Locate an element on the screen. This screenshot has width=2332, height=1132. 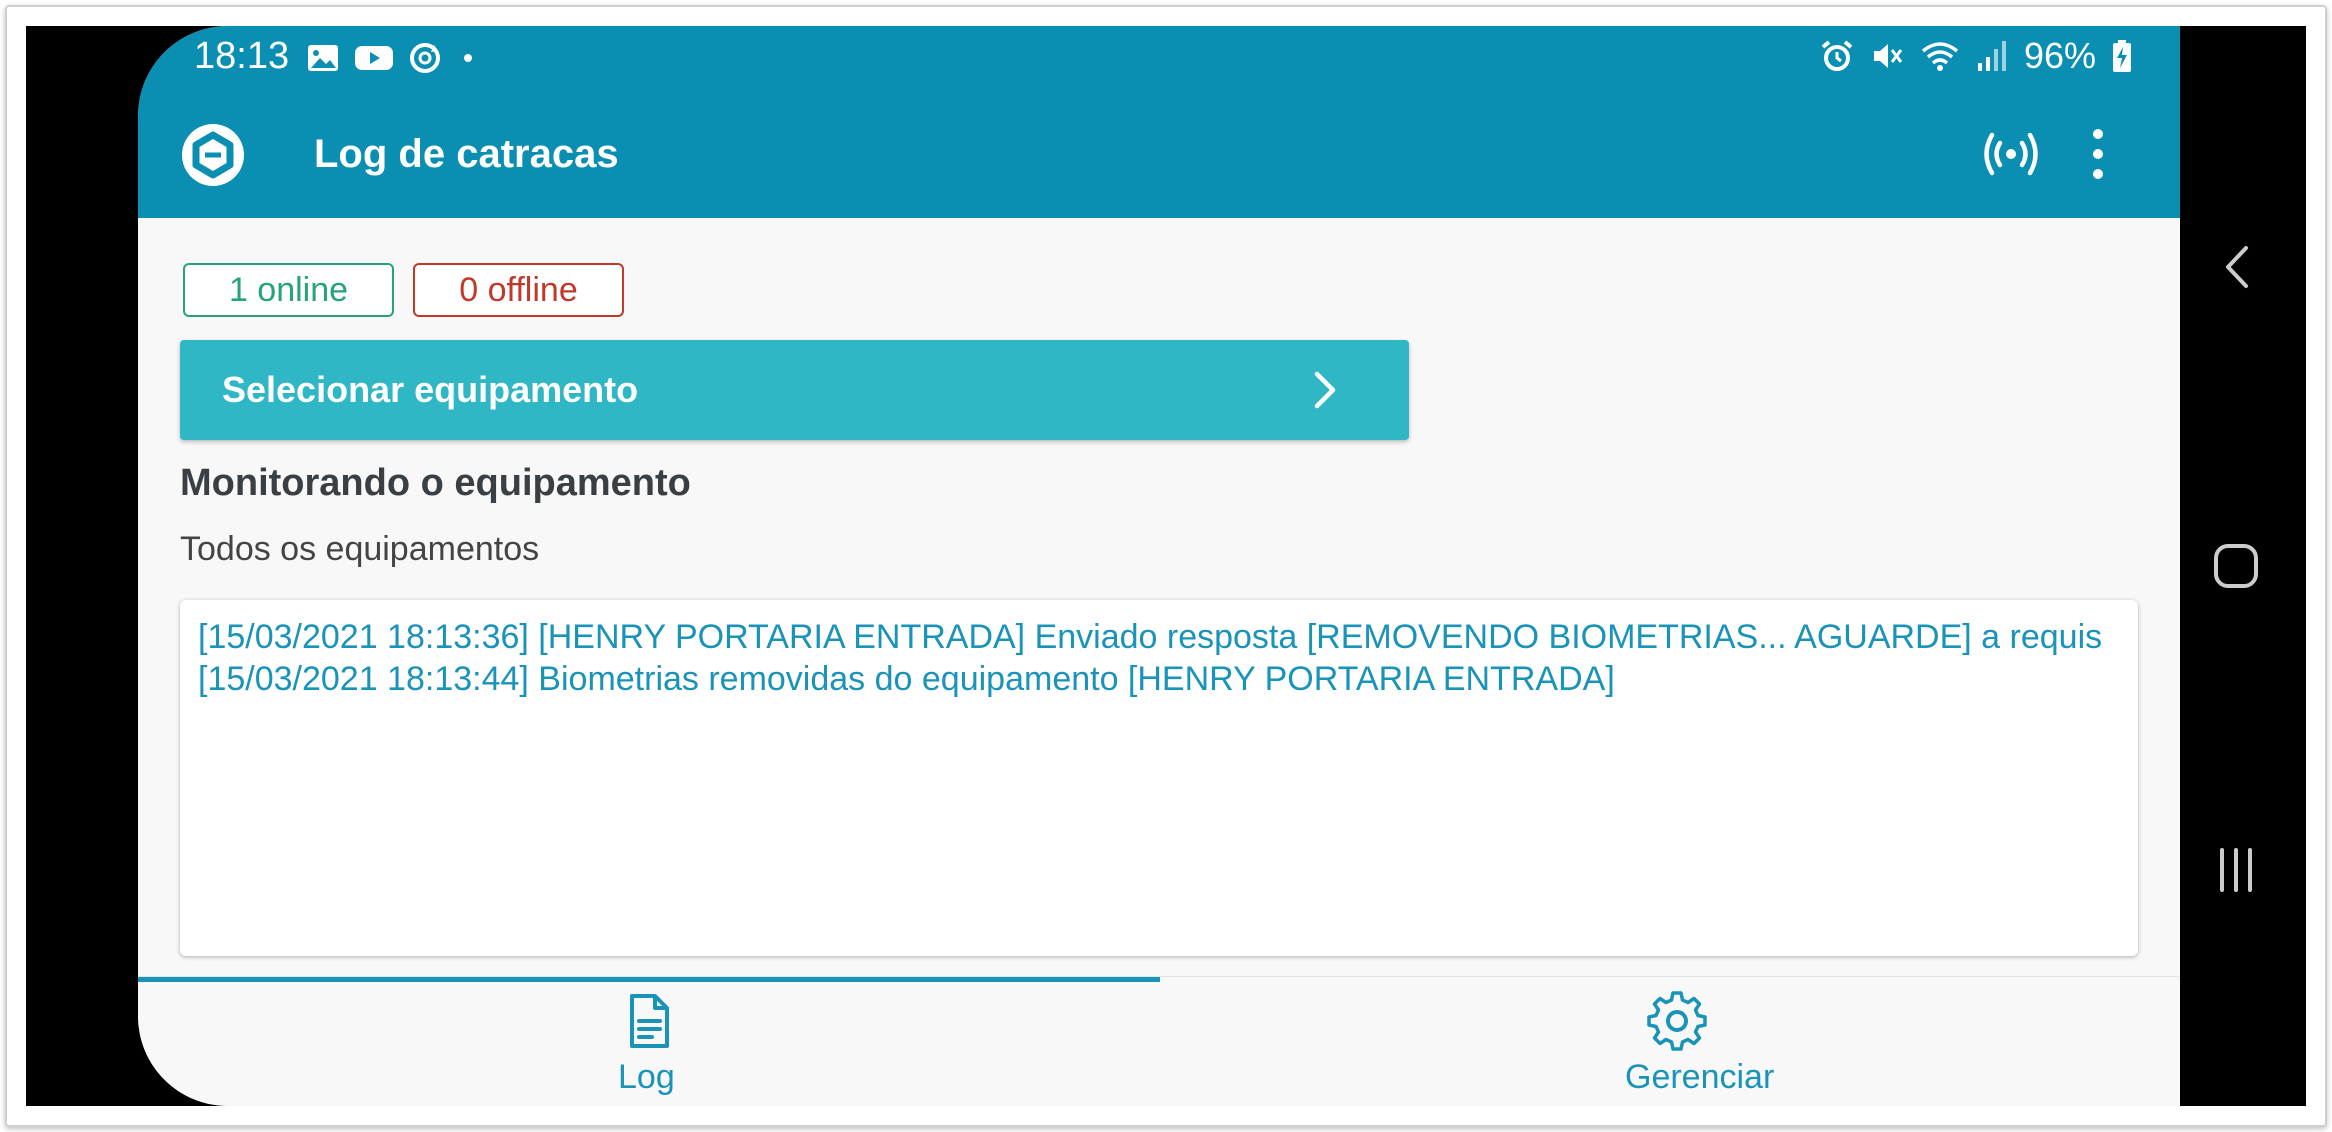
sync-icon is located at coordinates (425, 58).